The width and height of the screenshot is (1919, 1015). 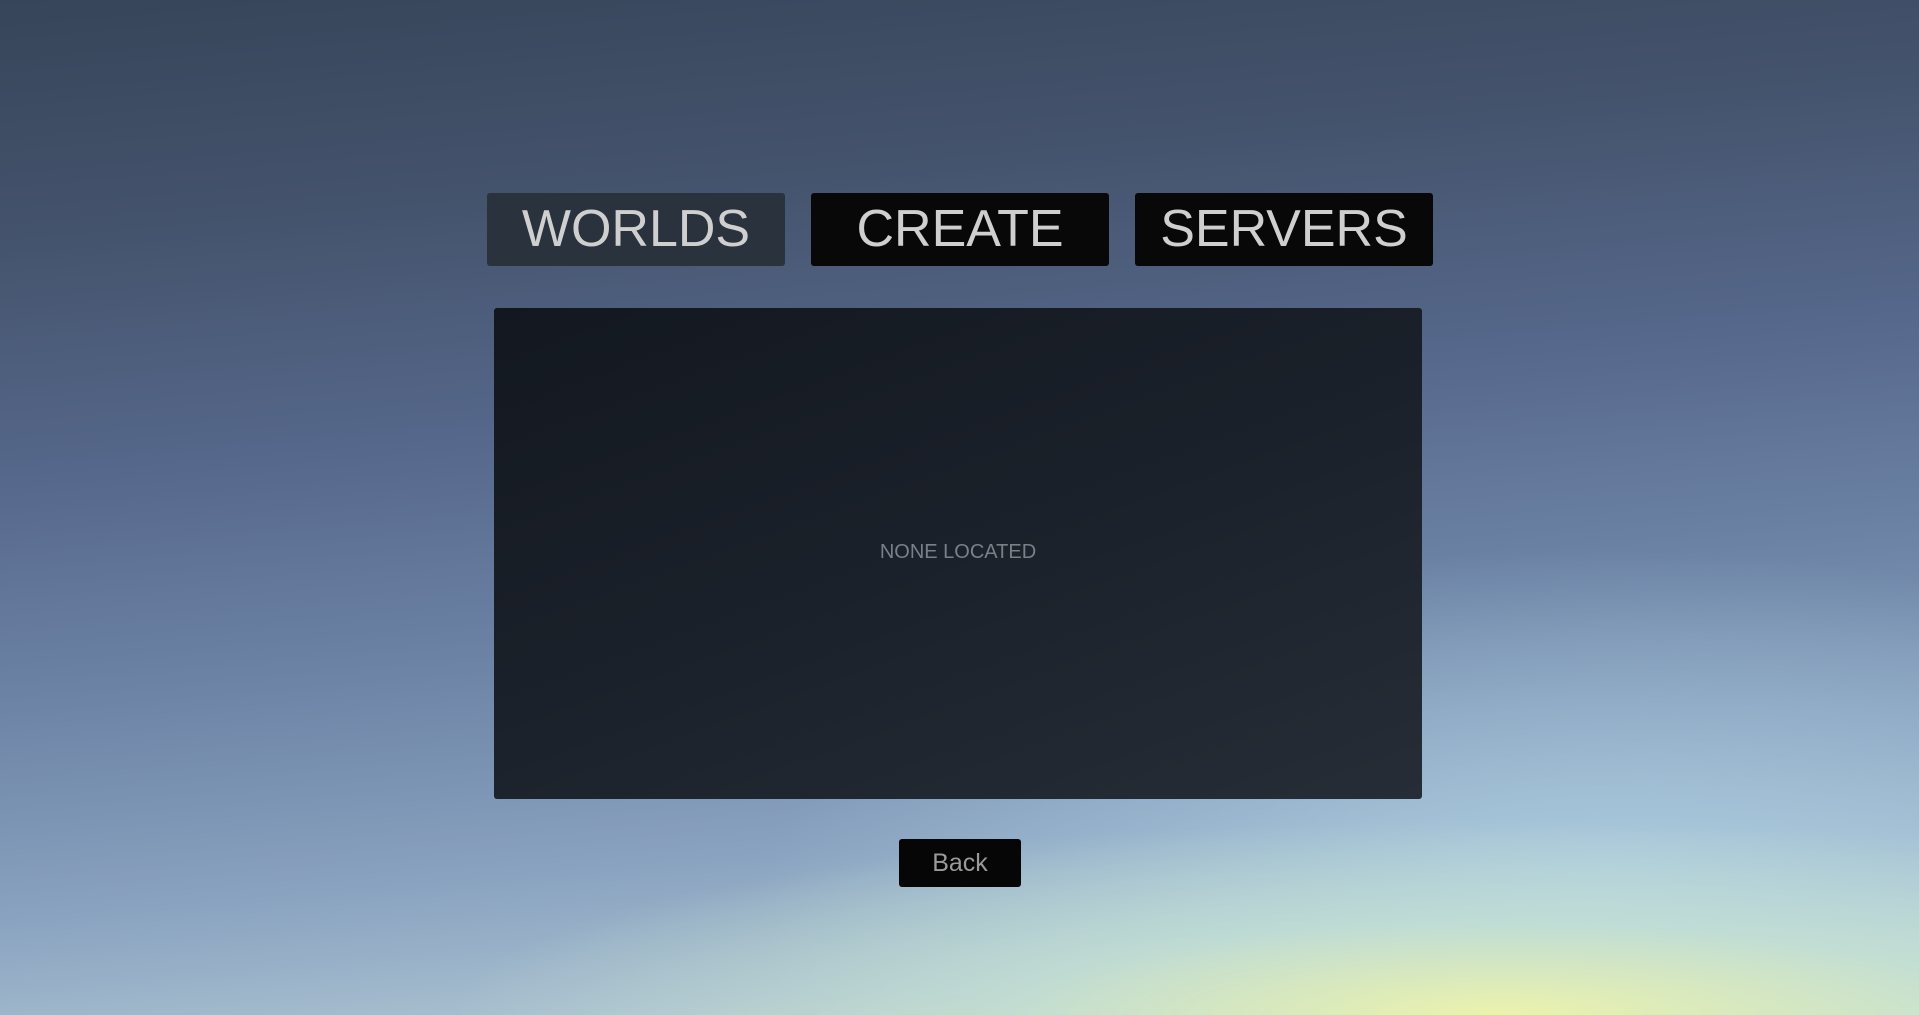 I want to click on tab-servers: SERVERS, so click(x=1284, y=229).